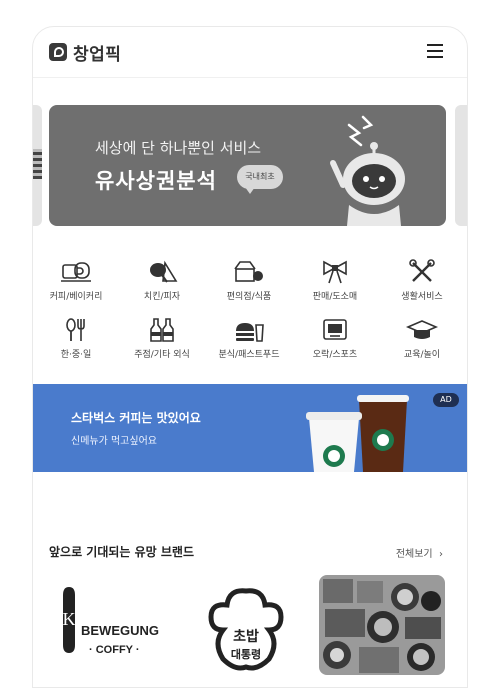  What do you see at coordinates (114, 650) in the screenshot?
I see `brand-logo-text-2: · COFFY ·` at bounding box center [114, 650].